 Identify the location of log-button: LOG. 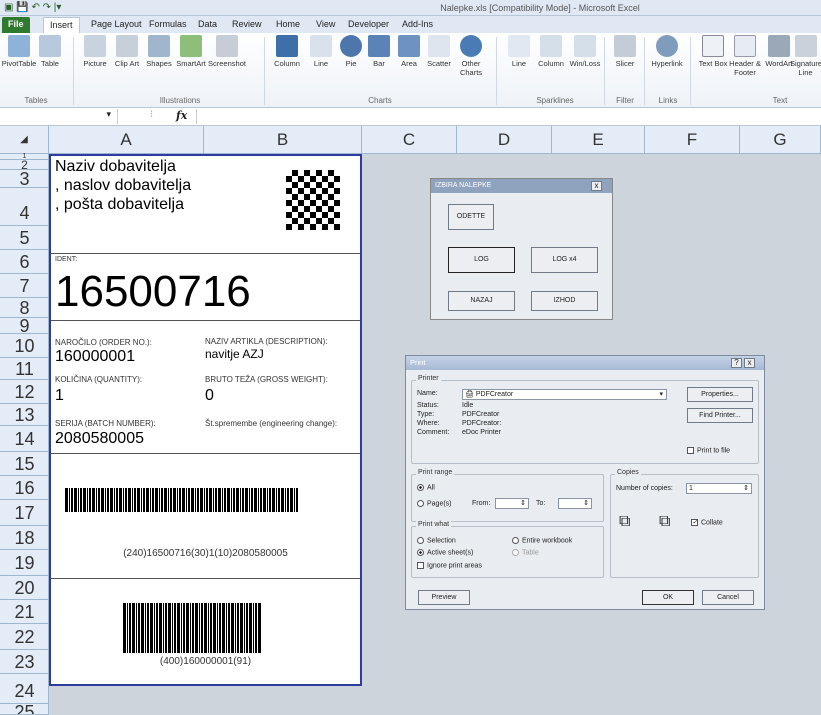
(481, 260).